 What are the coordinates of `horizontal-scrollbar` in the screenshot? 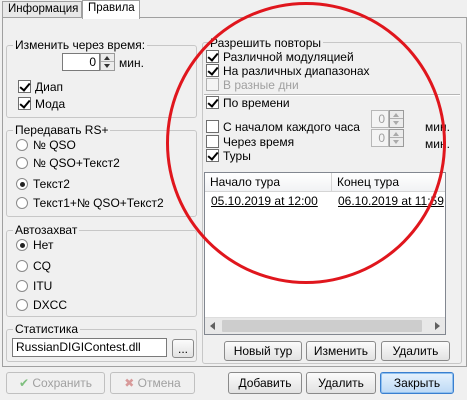 It's located at (325, 325).